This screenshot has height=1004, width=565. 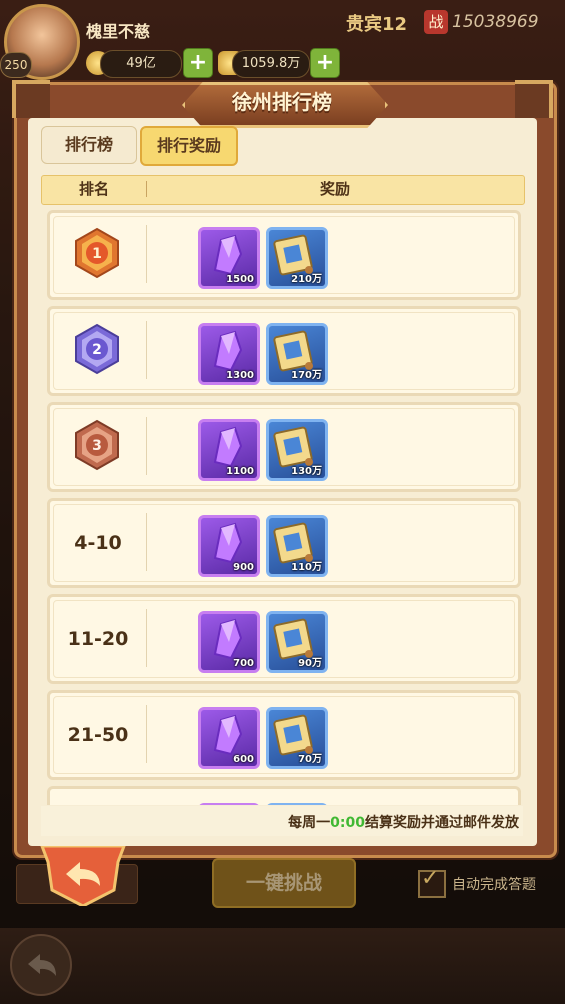 I want to click on note-suffix: 结算奖励并通过邮件发放, so click(x=442, y=823).